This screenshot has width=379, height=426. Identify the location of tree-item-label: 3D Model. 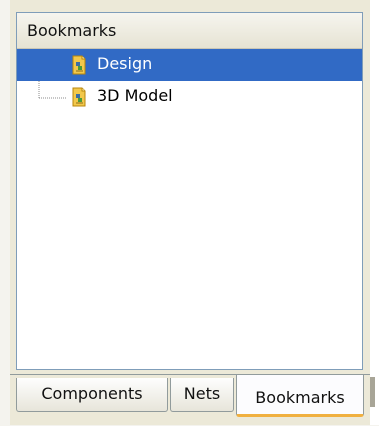
(135, 95).